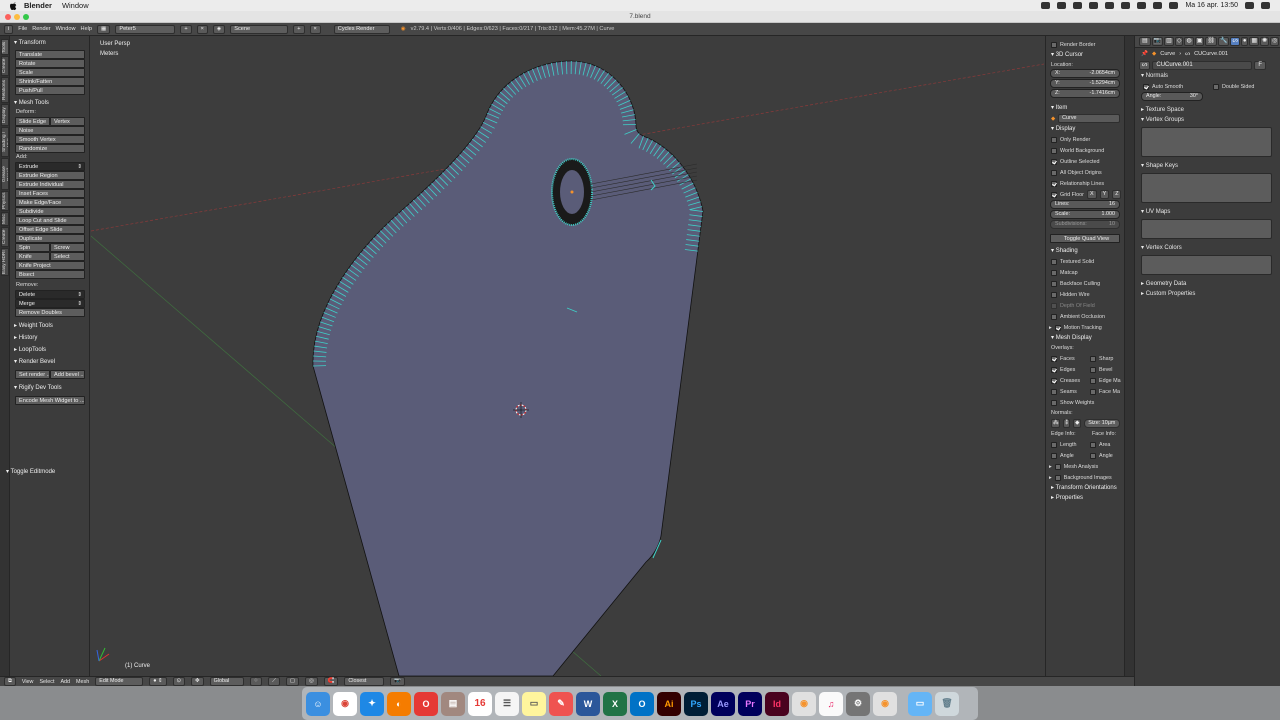  I want to click on cursor-y-field: Y: -1.5294cm, so click(1085, 83).